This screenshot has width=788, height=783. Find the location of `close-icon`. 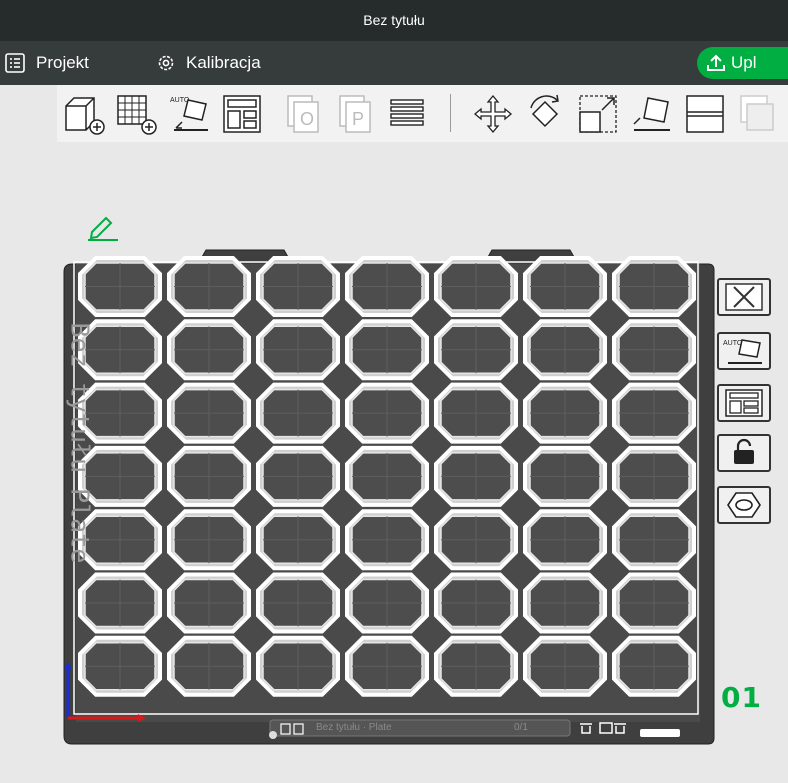

close-icon is located at coordinates (744, 297).